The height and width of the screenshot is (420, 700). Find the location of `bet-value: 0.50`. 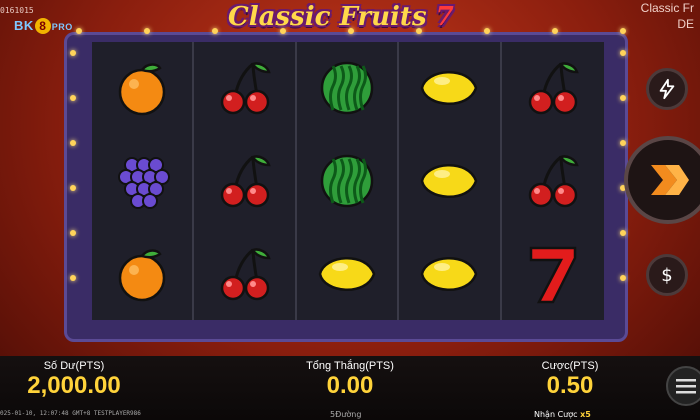

bet-value: 0.50 is located at coordinates (570, 385).